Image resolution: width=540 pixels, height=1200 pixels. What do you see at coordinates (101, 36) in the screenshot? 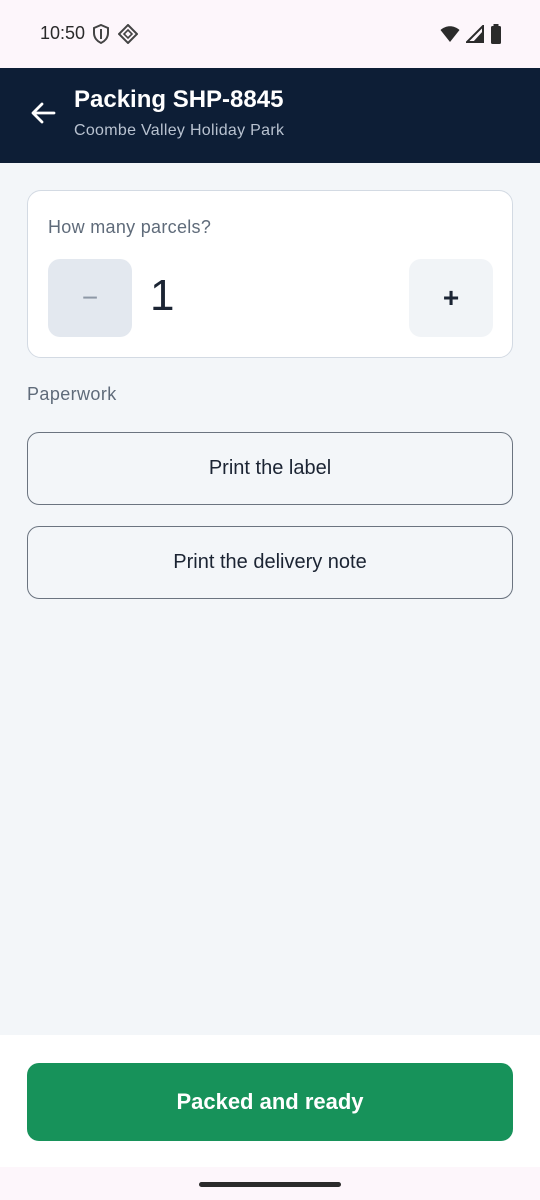
I see `shield-icon` at bounding box center [101, 36].